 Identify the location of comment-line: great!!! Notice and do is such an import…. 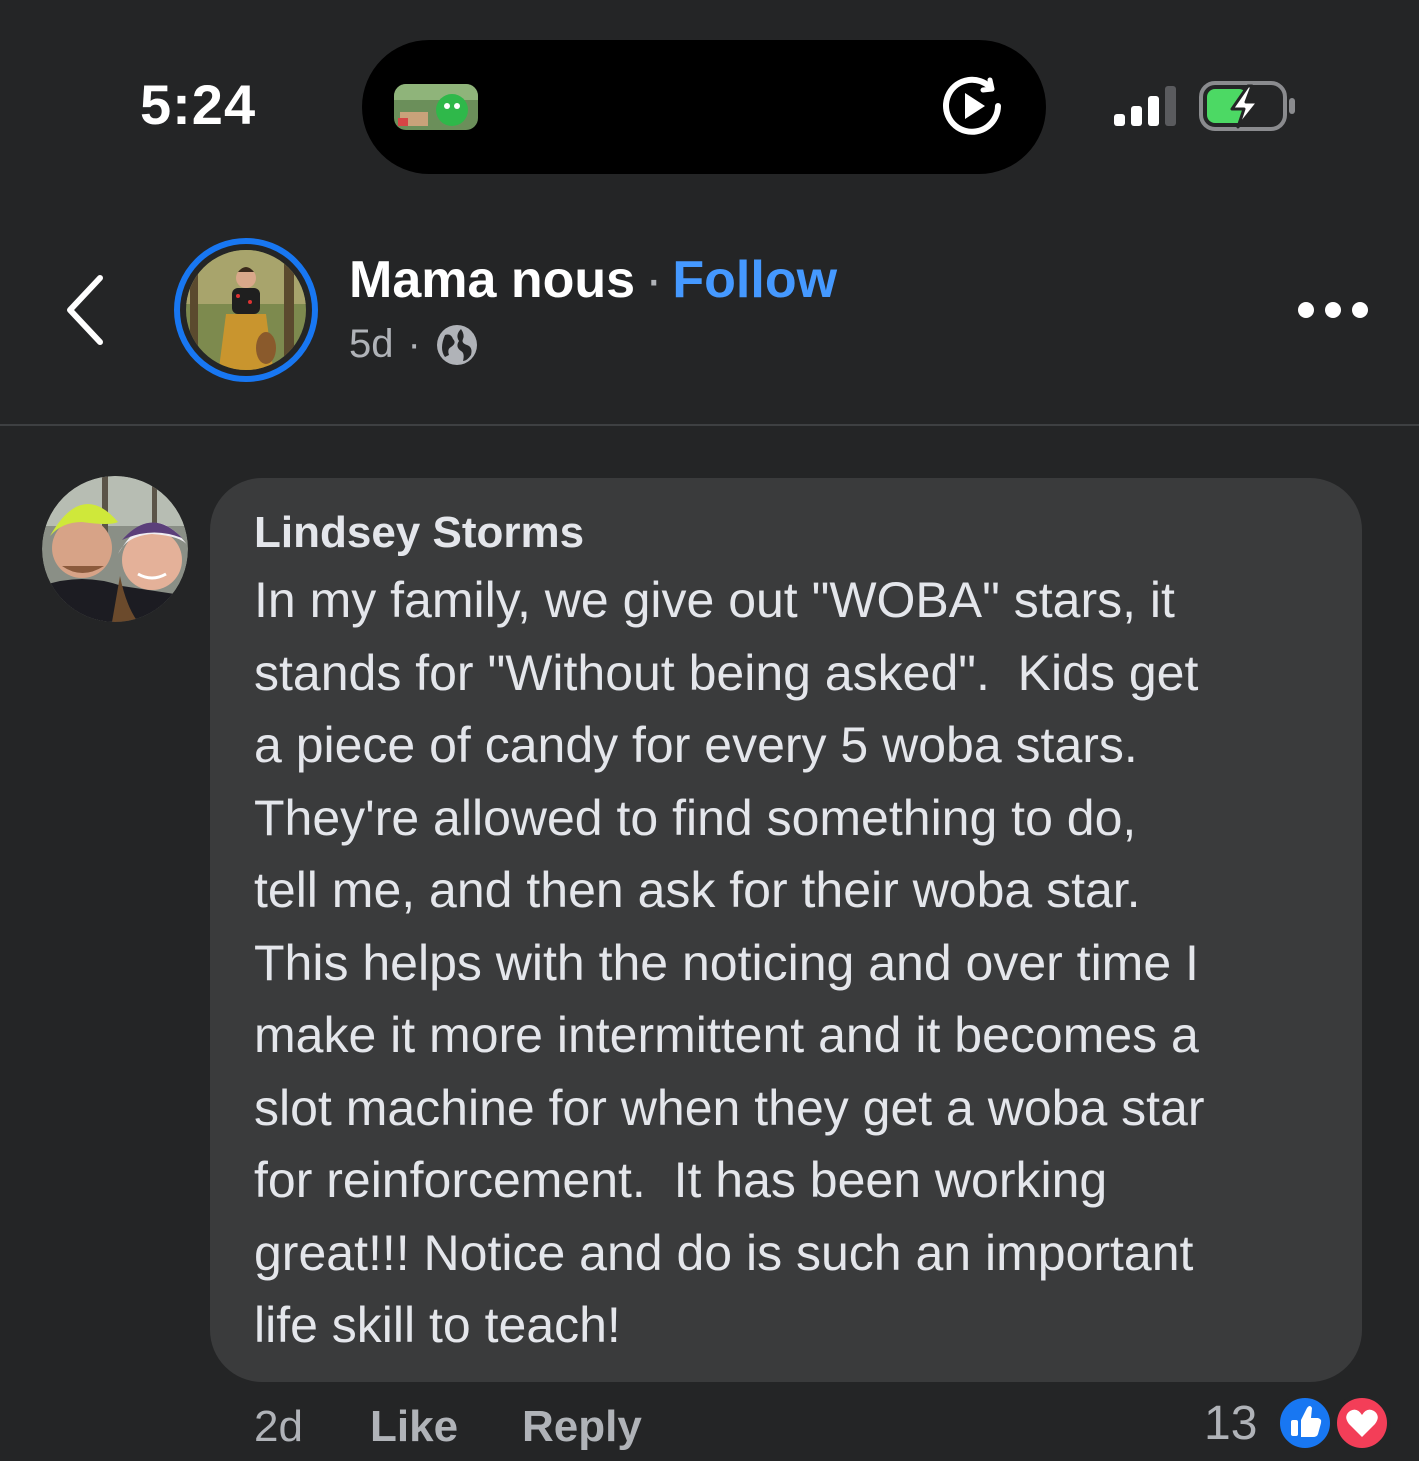
(724, 1252).